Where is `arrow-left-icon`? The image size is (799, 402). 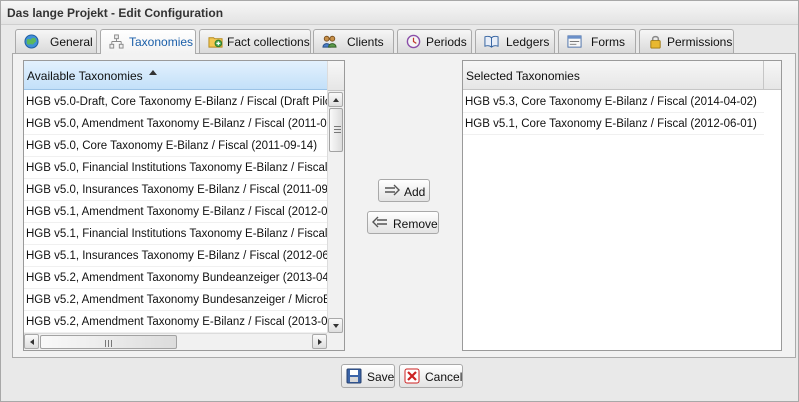
arrow-left-icon is located at coordinates (379, 222).